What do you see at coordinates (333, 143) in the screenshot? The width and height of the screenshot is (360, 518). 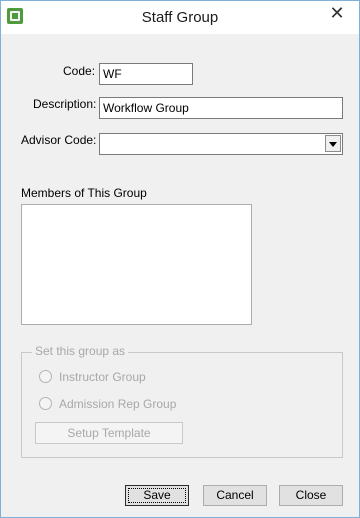 I see `chevron-down-icon` at bounding box center [333, 143].